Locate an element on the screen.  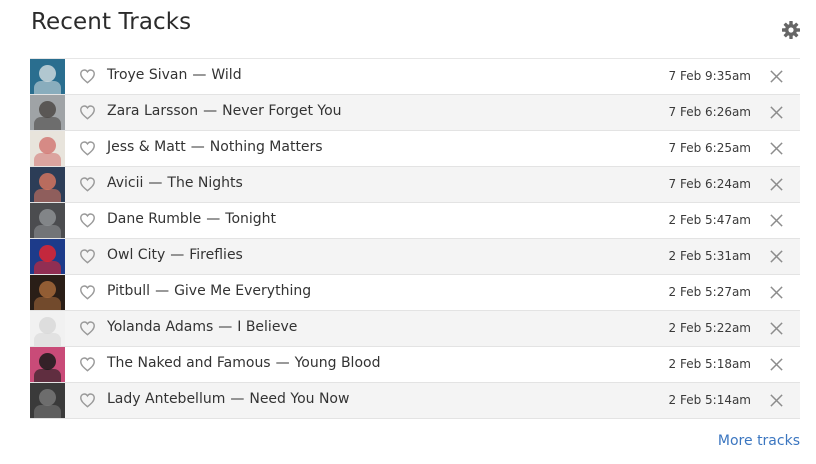
track-artist: Yolanda Adams is located at coordinates (160, 327).